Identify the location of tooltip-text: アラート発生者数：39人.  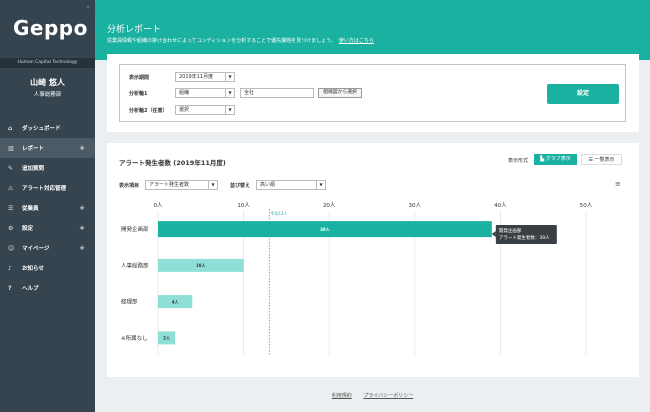
(524, 237).